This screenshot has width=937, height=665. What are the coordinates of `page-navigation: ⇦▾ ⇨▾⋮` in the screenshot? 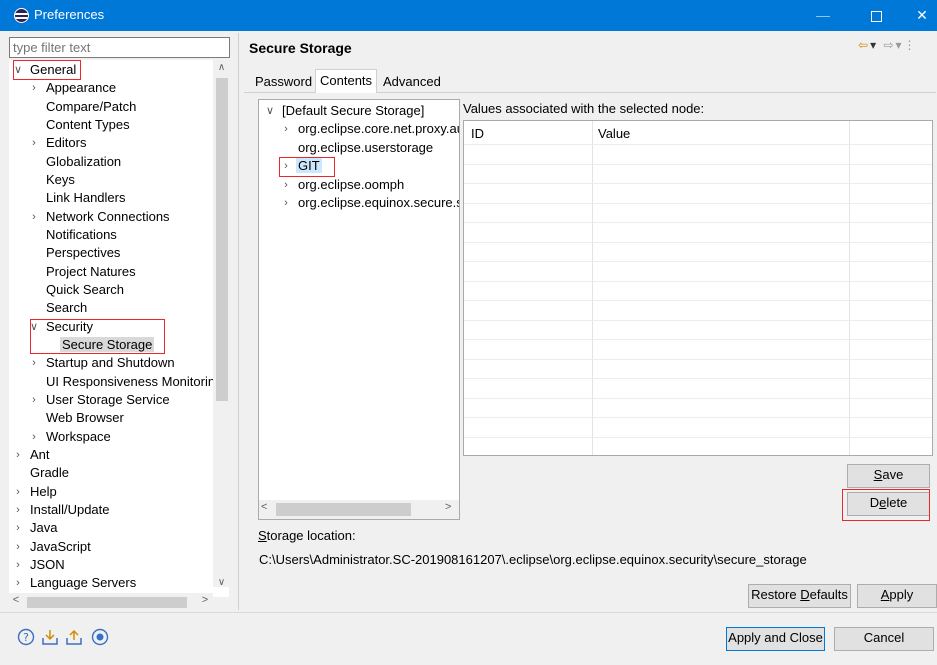 It's located at (888, 45).